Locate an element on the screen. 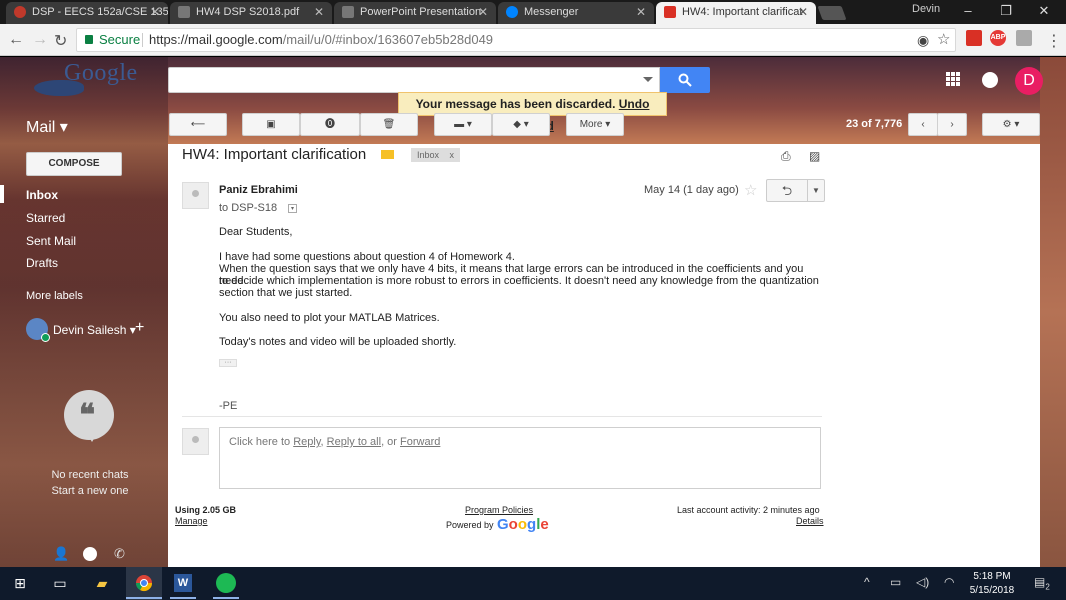  wifi-icon: ◠ is located at coordinates (949, 582).